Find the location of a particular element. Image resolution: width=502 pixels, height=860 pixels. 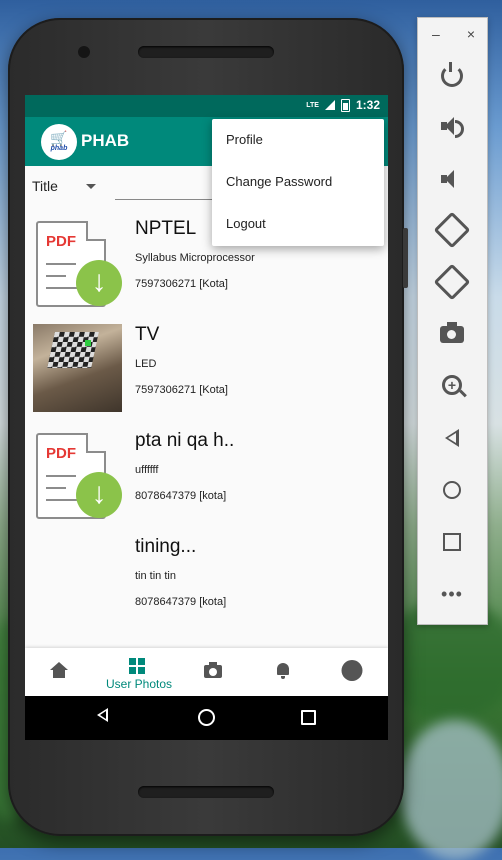

emulator-toolbar: – × + ••• is located at coordinates (452, 321).